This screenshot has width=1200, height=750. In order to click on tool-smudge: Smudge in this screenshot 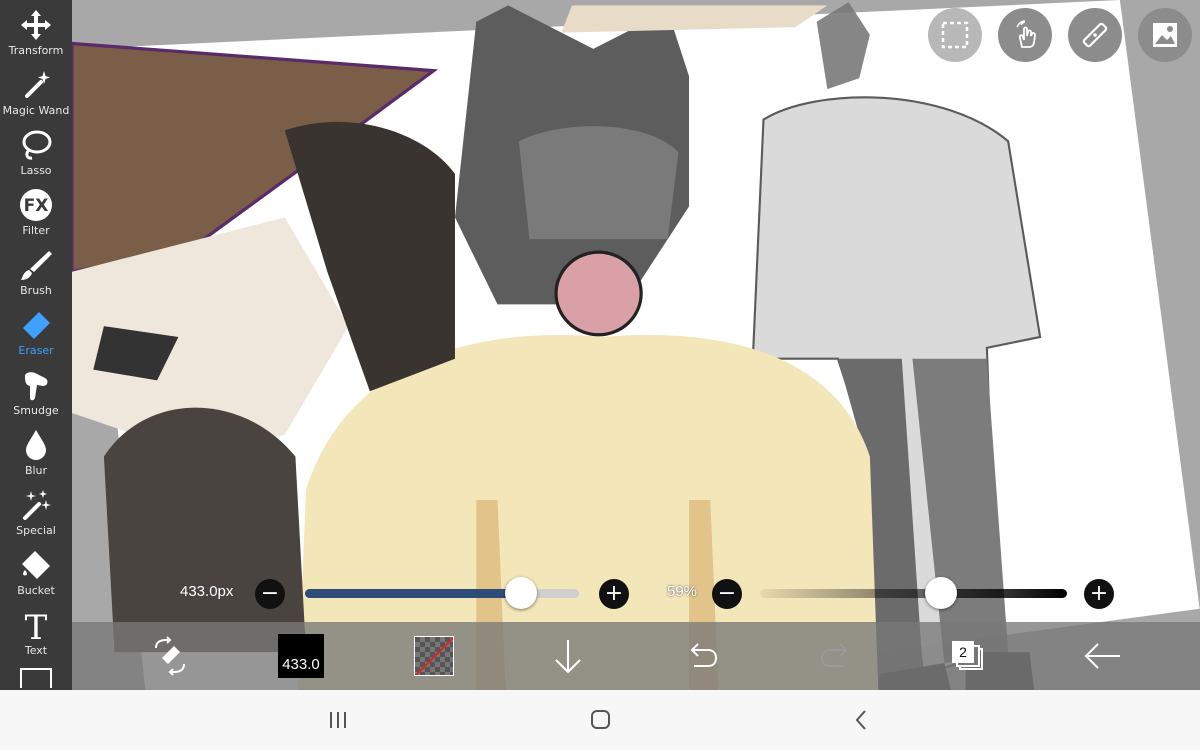, I will do `click(36, 390)`.